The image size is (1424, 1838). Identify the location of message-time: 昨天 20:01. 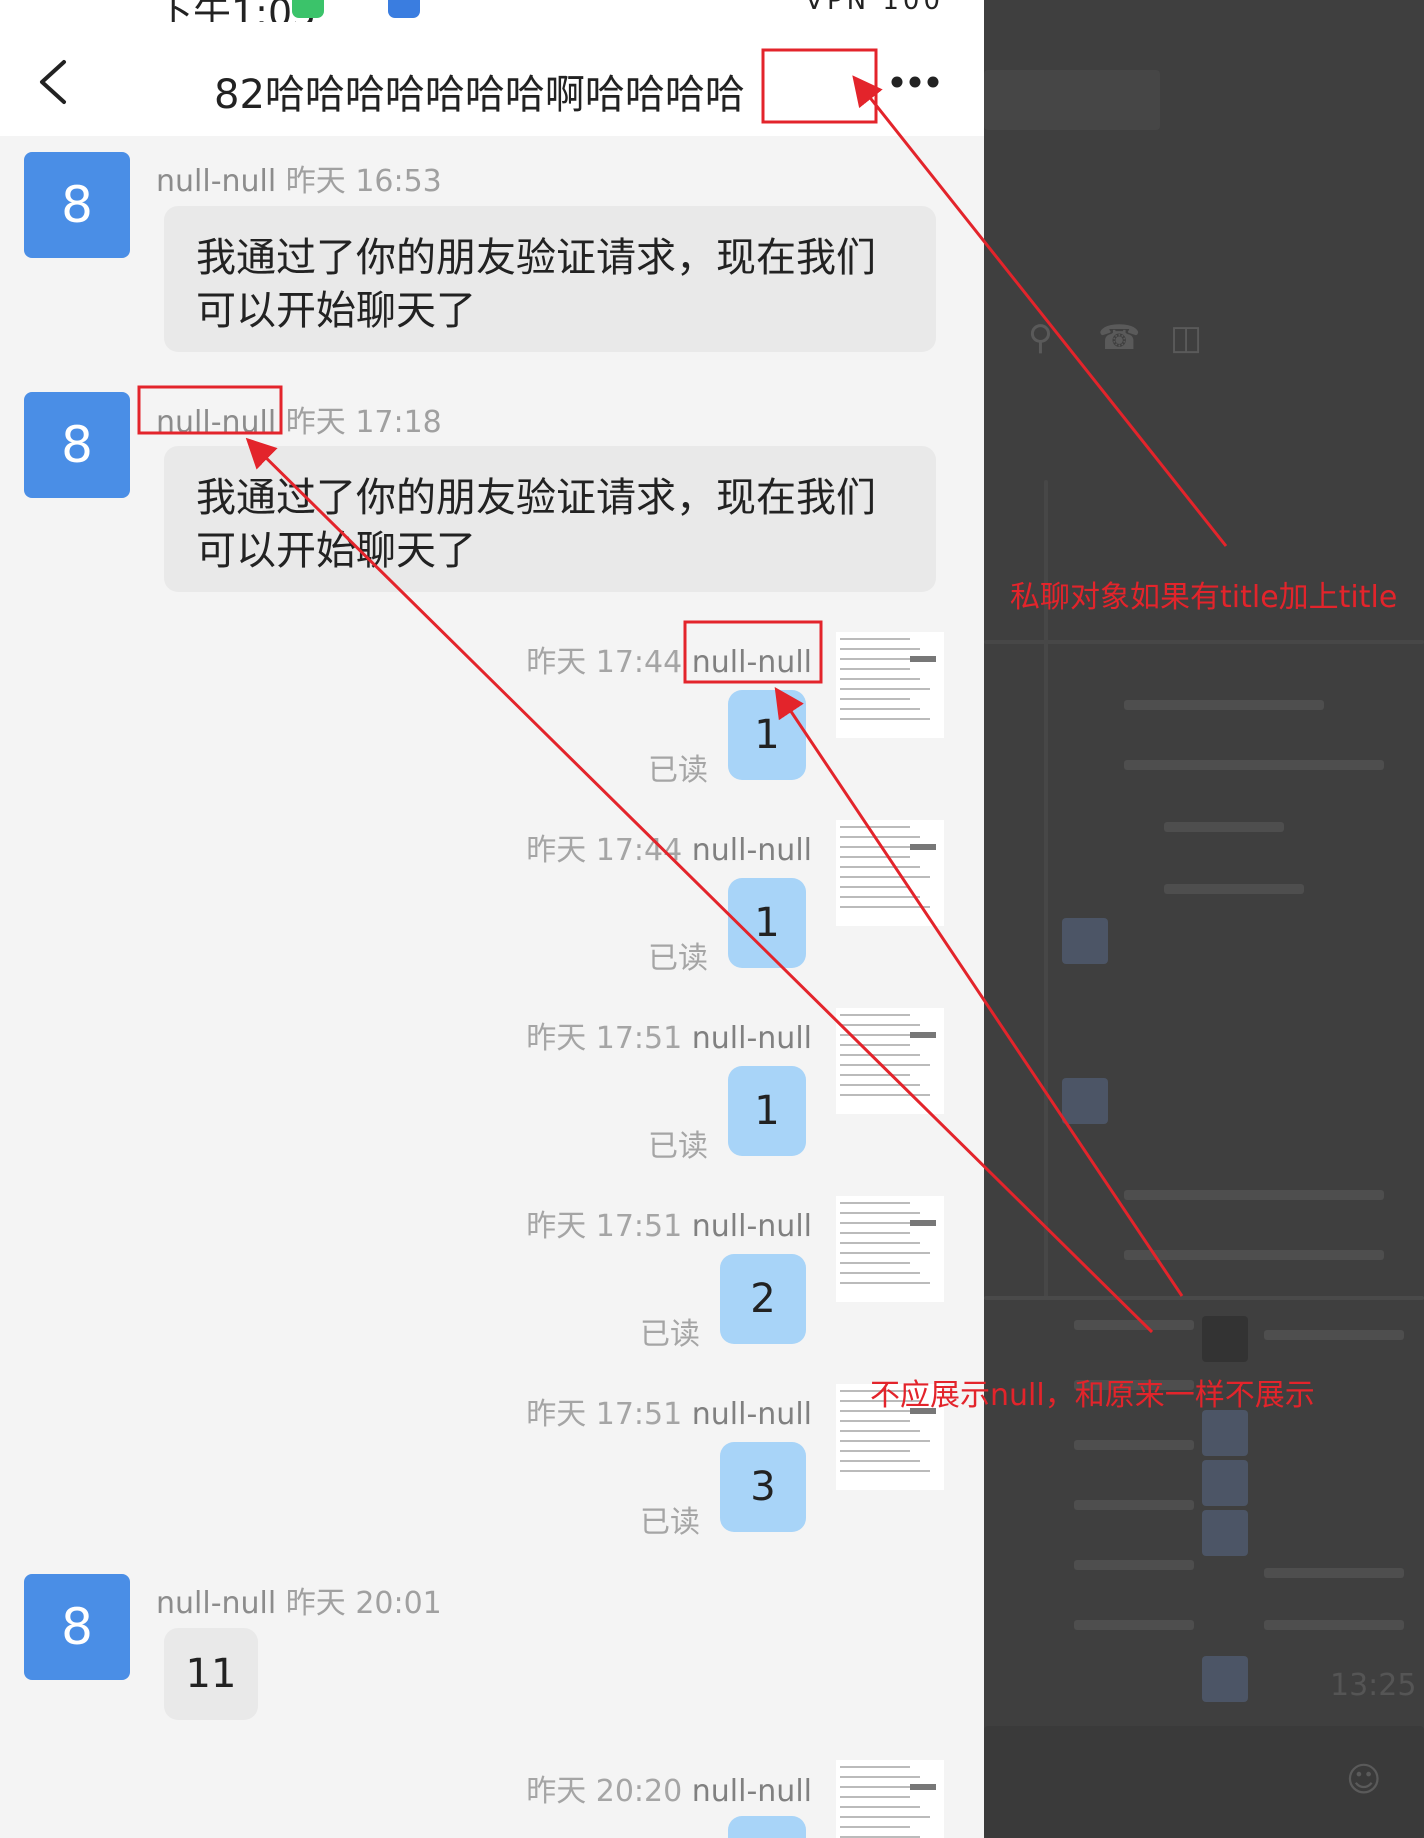
(363, 1603).